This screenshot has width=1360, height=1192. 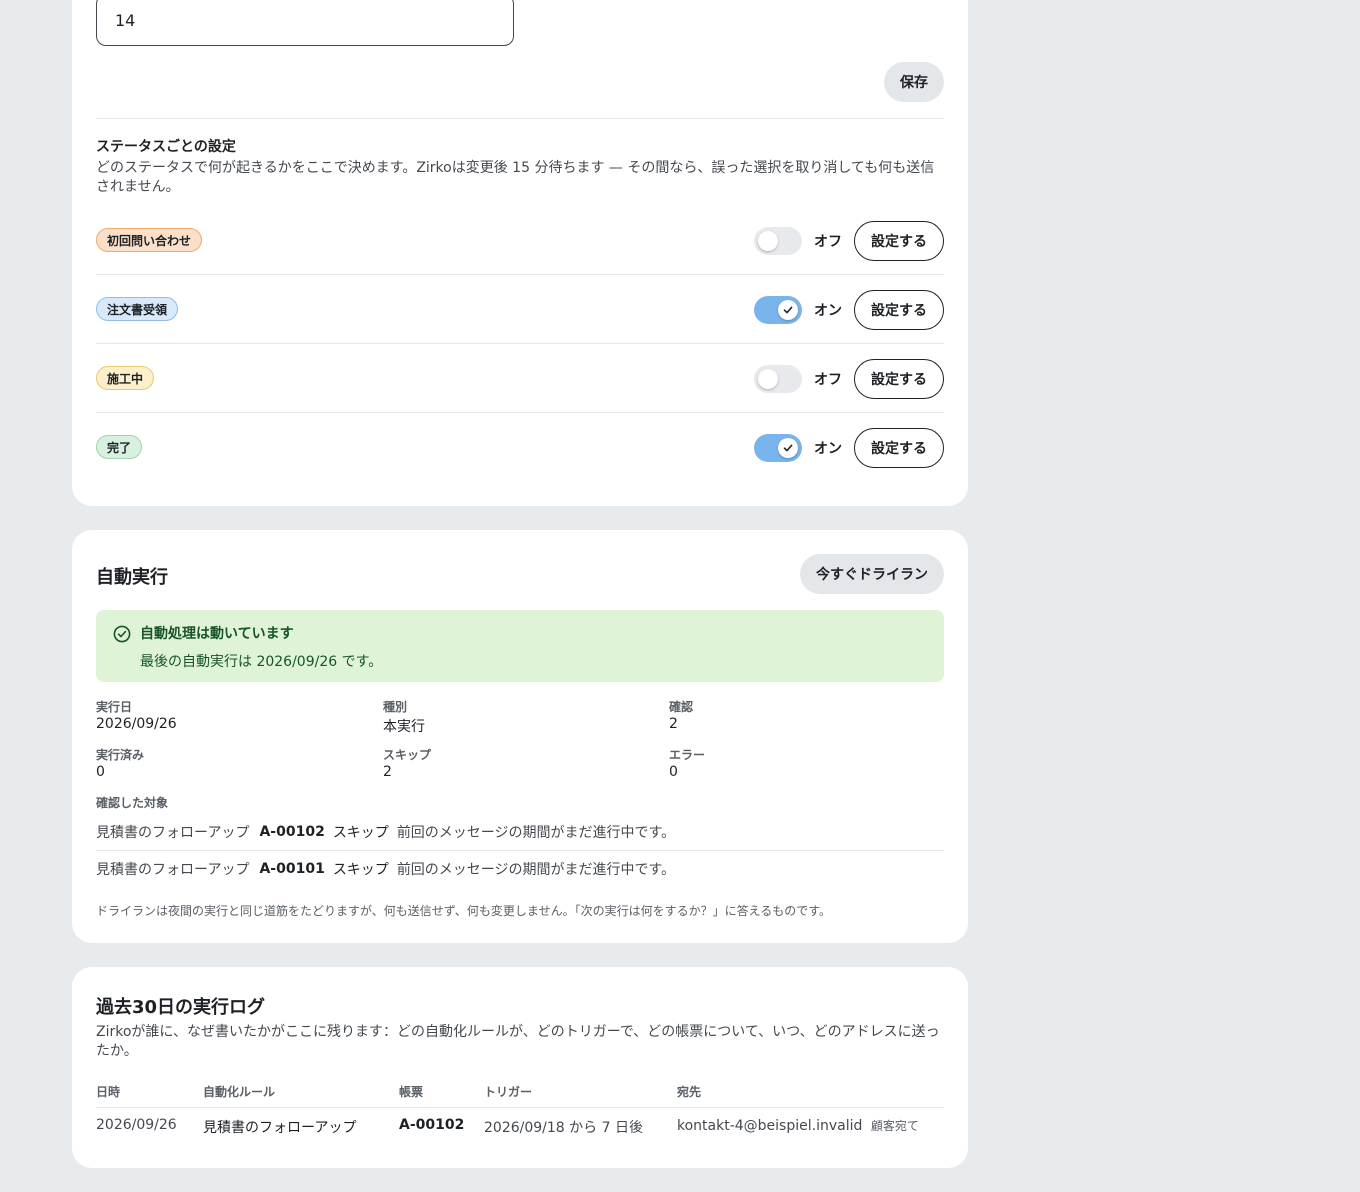 What do you see at coordinates (305, 23) in the screenshot?
I see `days-input: 14` at bounding box center [305, 23].